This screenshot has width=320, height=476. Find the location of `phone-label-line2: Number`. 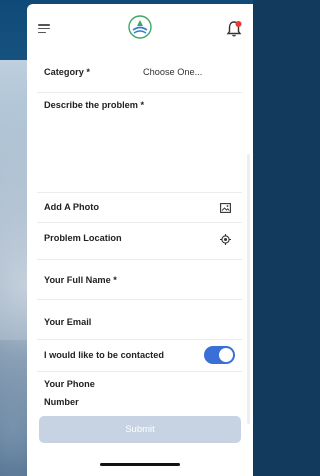

phone-label-line2: Number is located at coordinates (61, 402).